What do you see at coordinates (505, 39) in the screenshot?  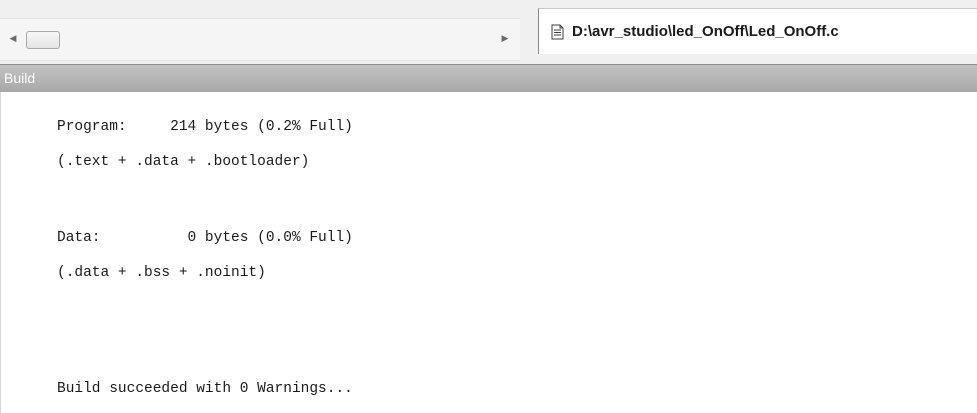 I see `scroll-right-arrow-icon: ▶` at bounding box center [505, 39].